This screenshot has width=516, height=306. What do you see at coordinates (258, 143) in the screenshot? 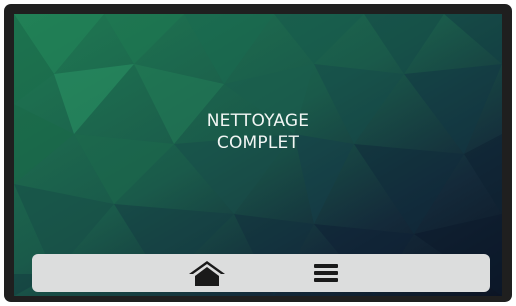
I see `status-message-line-2: COMPLET` at bounding box center [258, 143].